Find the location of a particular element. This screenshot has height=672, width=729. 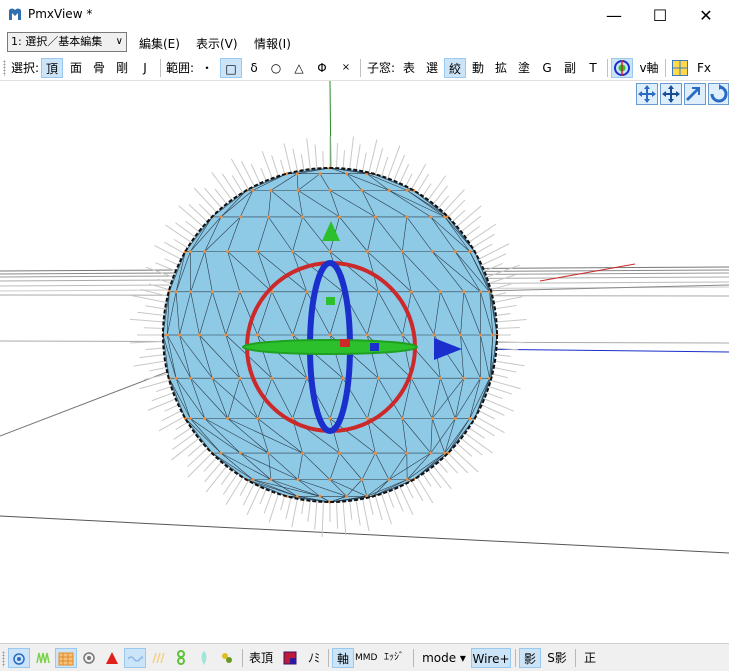

morph-lines-icon is located at coordinates (158, 658).